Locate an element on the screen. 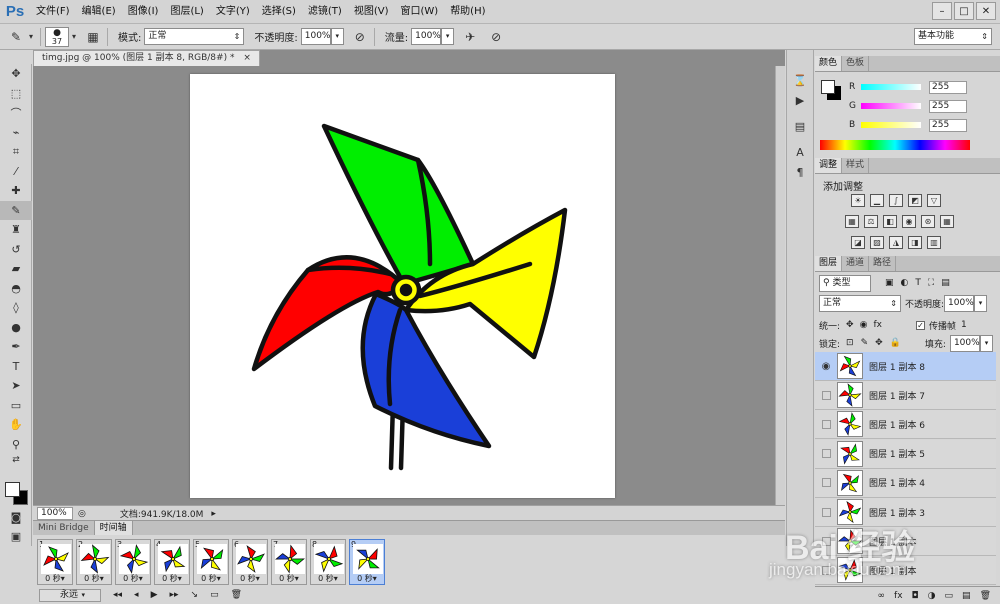 The image size is (1000, 604). quick-selection-tool-icon: ⌁ is located at coordinates (16, 133).